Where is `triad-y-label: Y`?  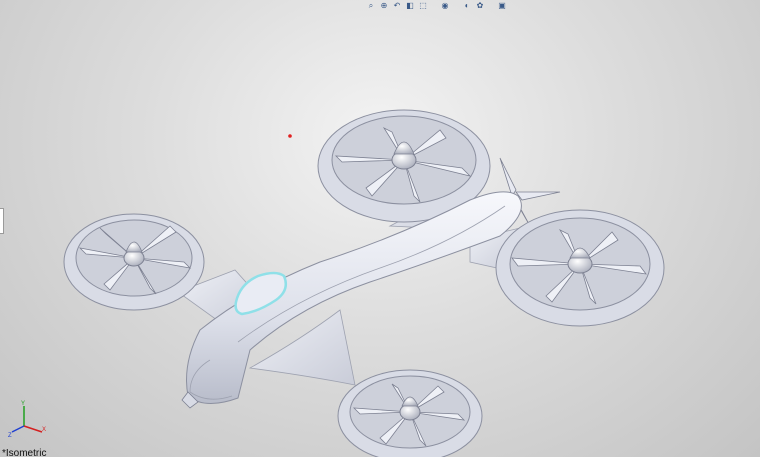
triad-y-label: Y is located at coordinates (23, 404).